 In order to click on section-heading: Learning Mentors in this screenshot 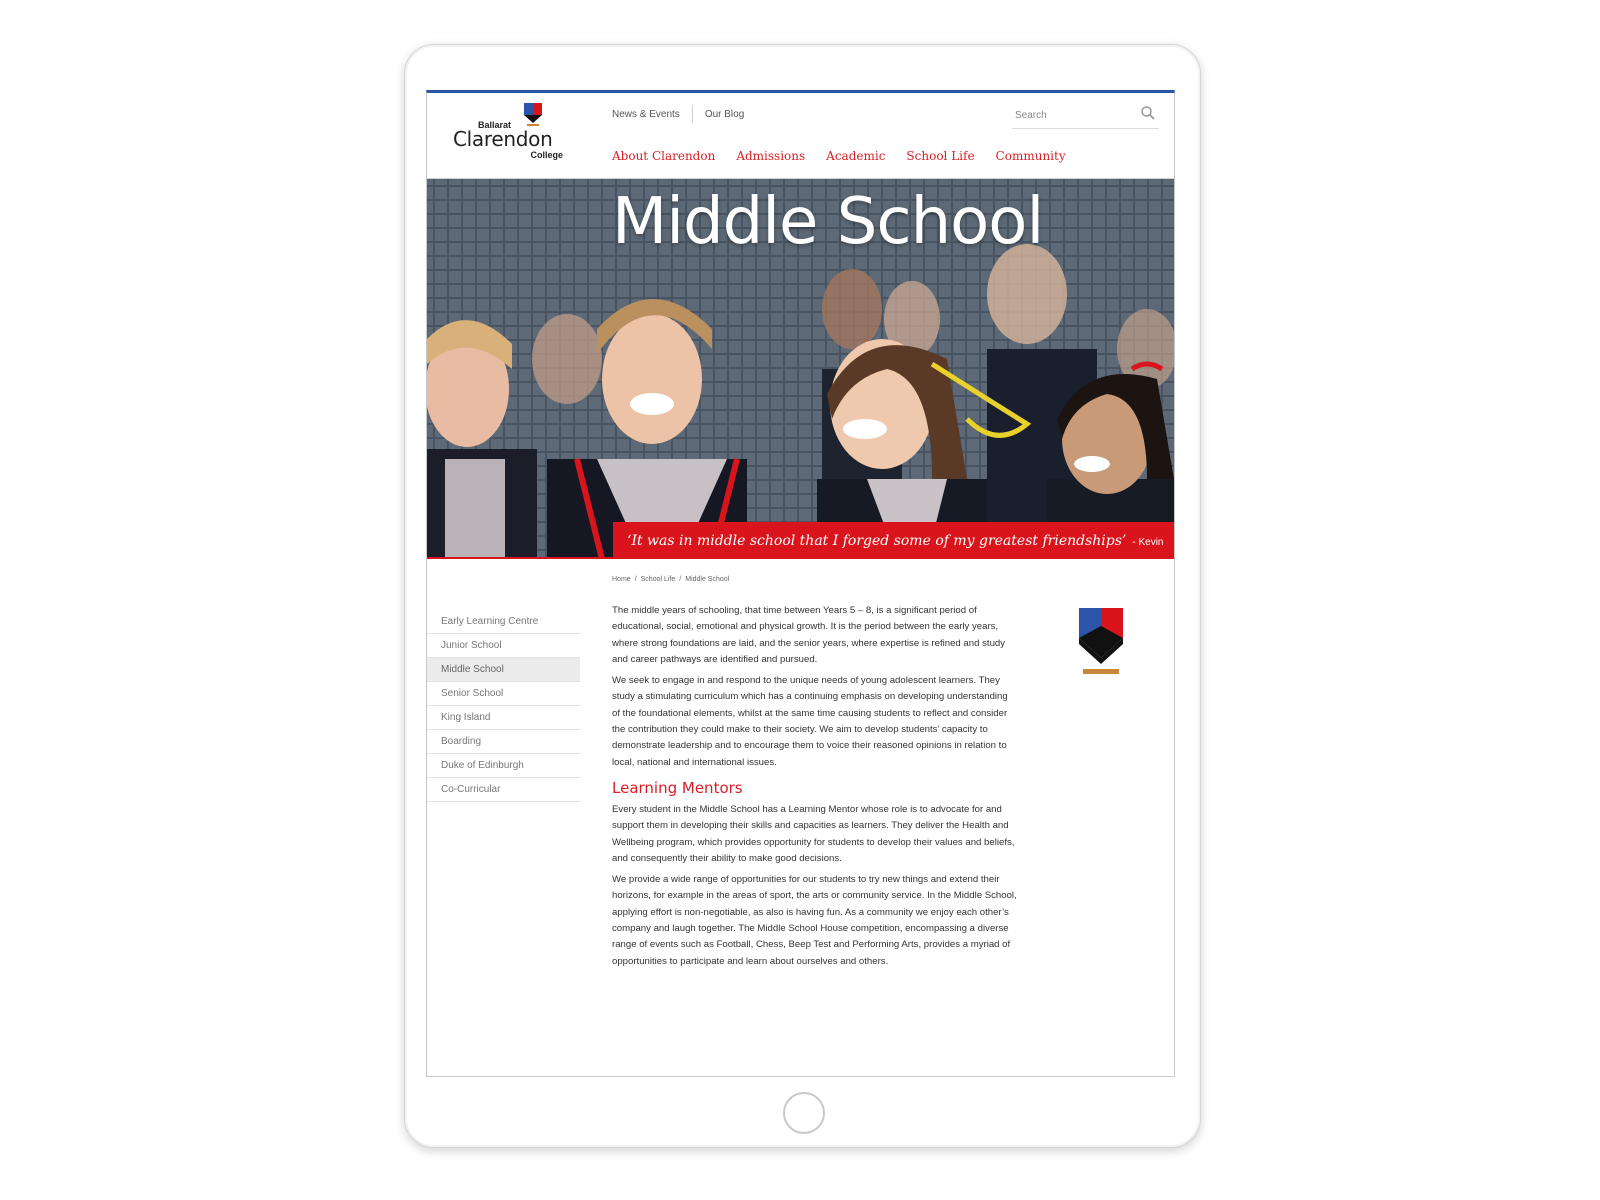, I will do `click(677, 787)`.